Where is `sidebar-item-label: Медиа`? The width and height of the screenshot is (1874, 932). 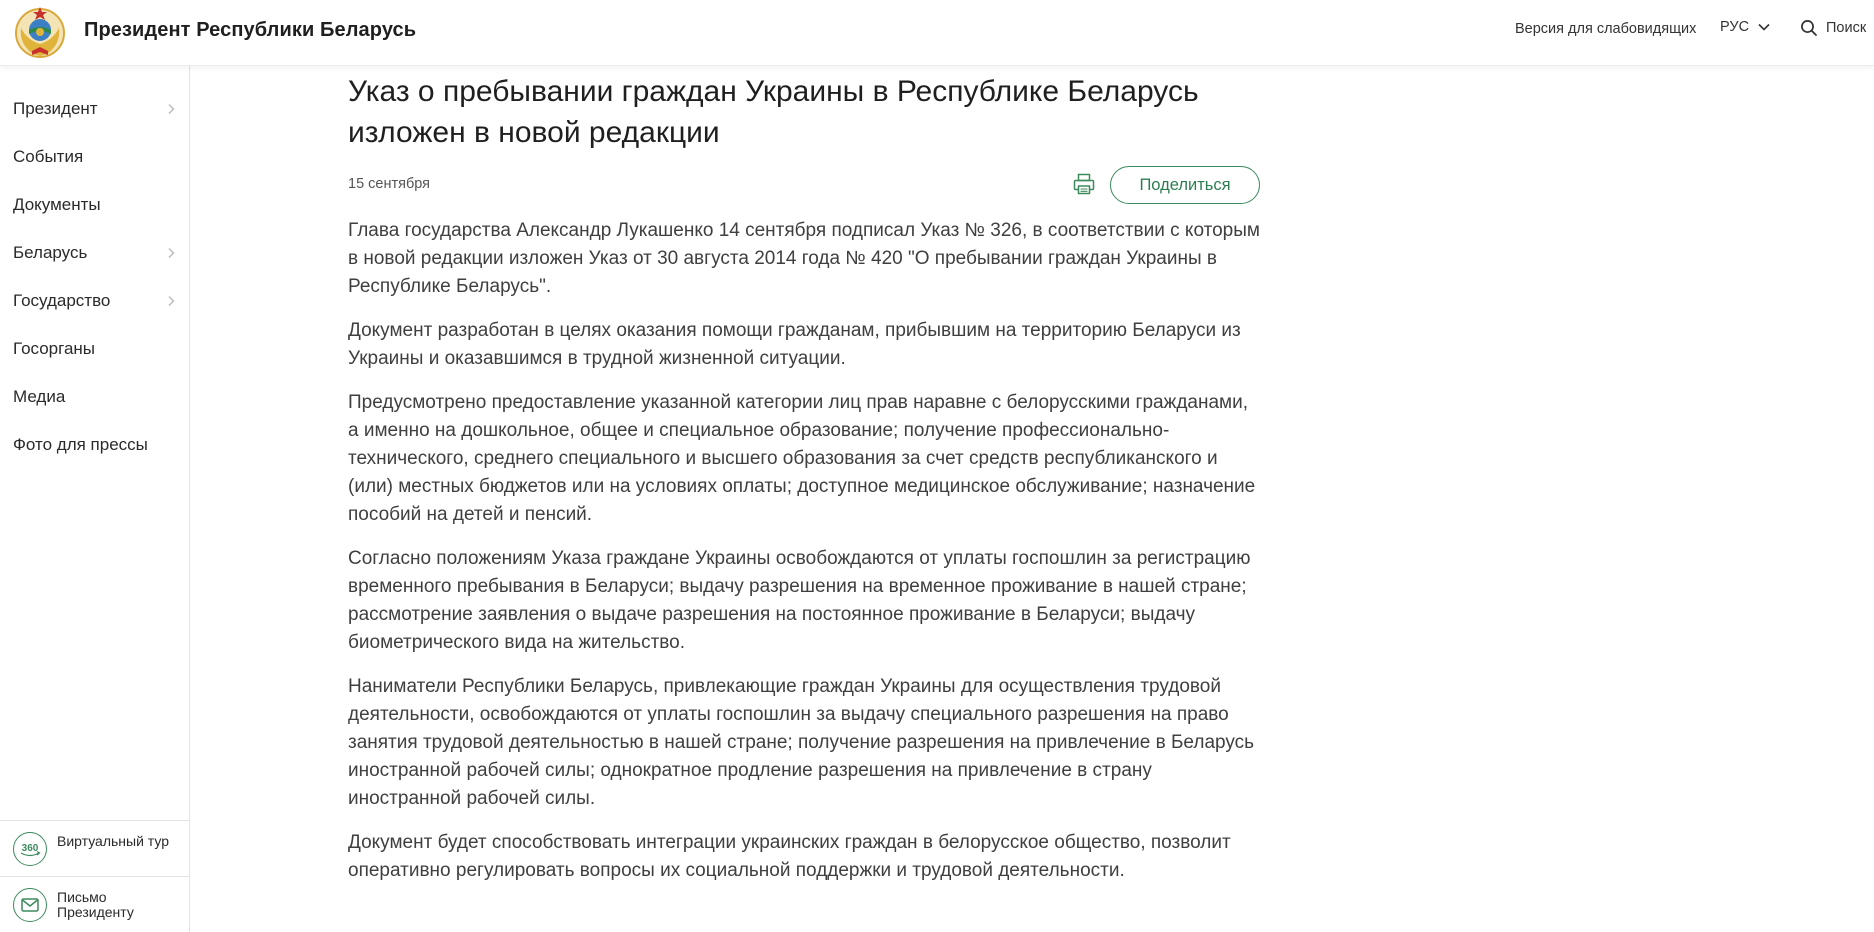
sidebar-item-label: Медиа is located at coordinates (39, 396).